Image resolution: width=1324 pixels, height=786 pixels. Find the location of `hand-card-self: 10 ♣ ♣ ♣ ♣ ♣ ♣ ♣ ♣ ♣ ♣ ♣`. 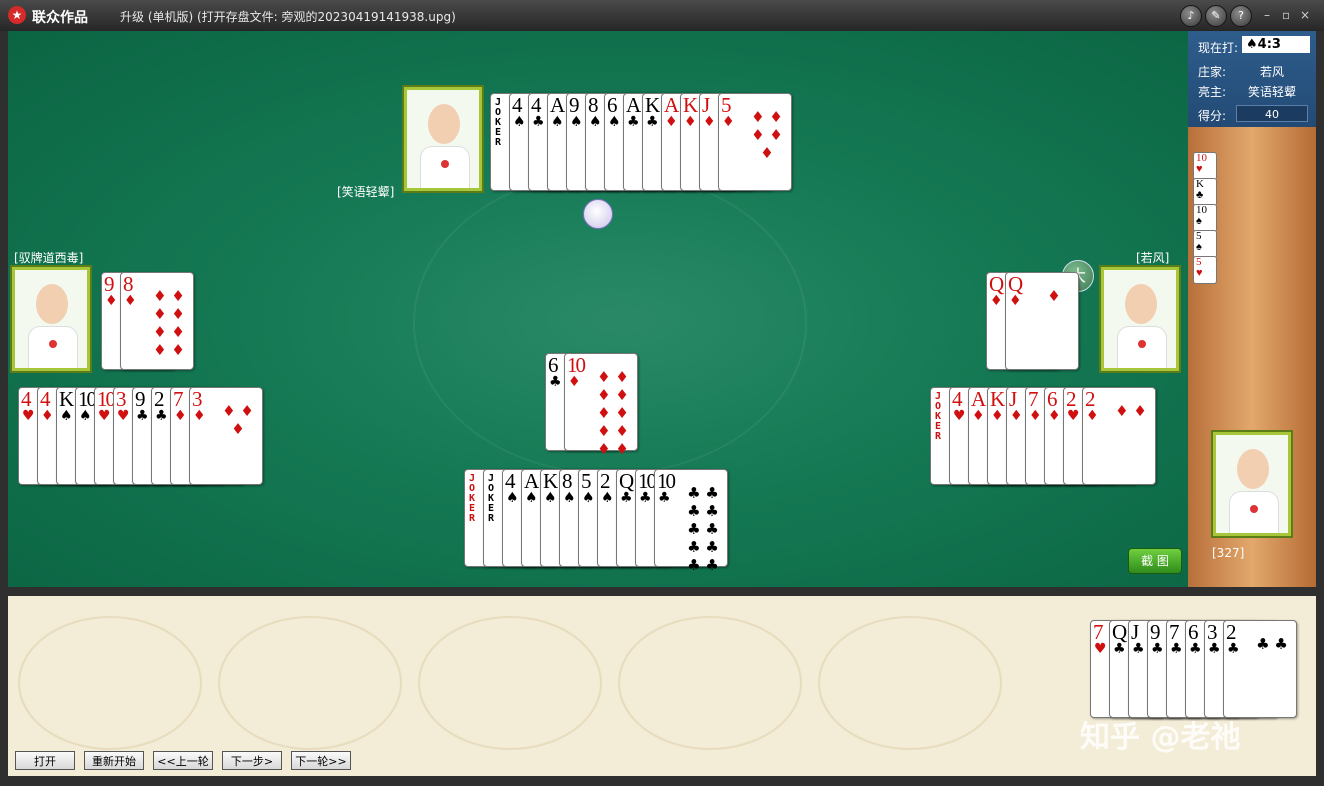

hand-card-self: 10 ♣ ♣ ♣ ♣ ♣ ♣ ♣ ♣ ♣ ♣ ♣ is located at coordinates (691, 521).